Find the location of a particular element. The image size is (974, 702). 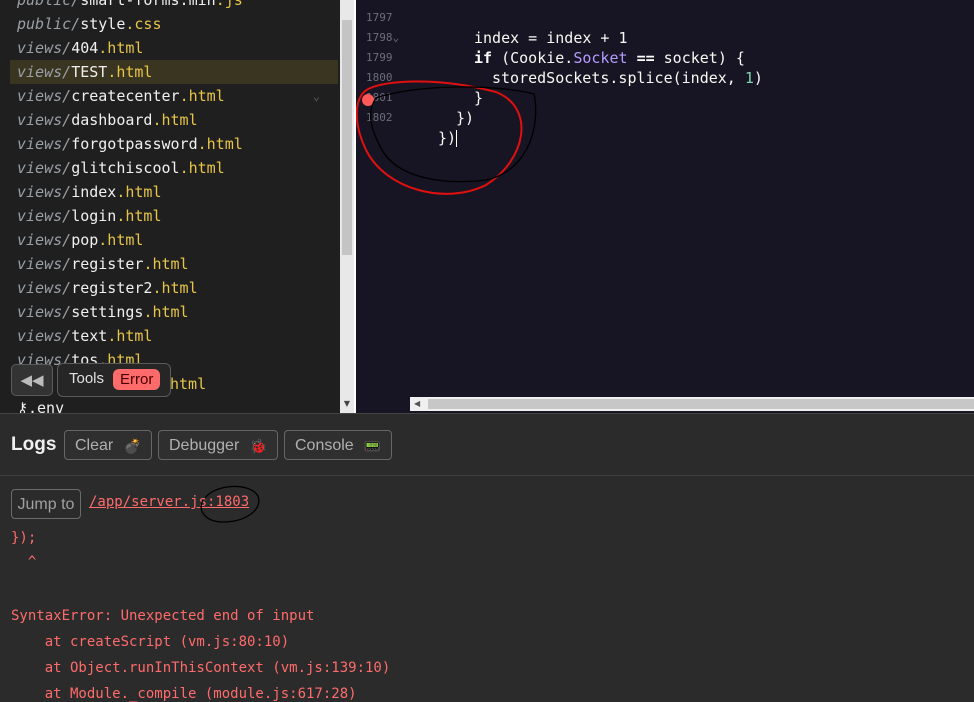

file-item: views/dashboard.html is located at coordinates (174, 120).